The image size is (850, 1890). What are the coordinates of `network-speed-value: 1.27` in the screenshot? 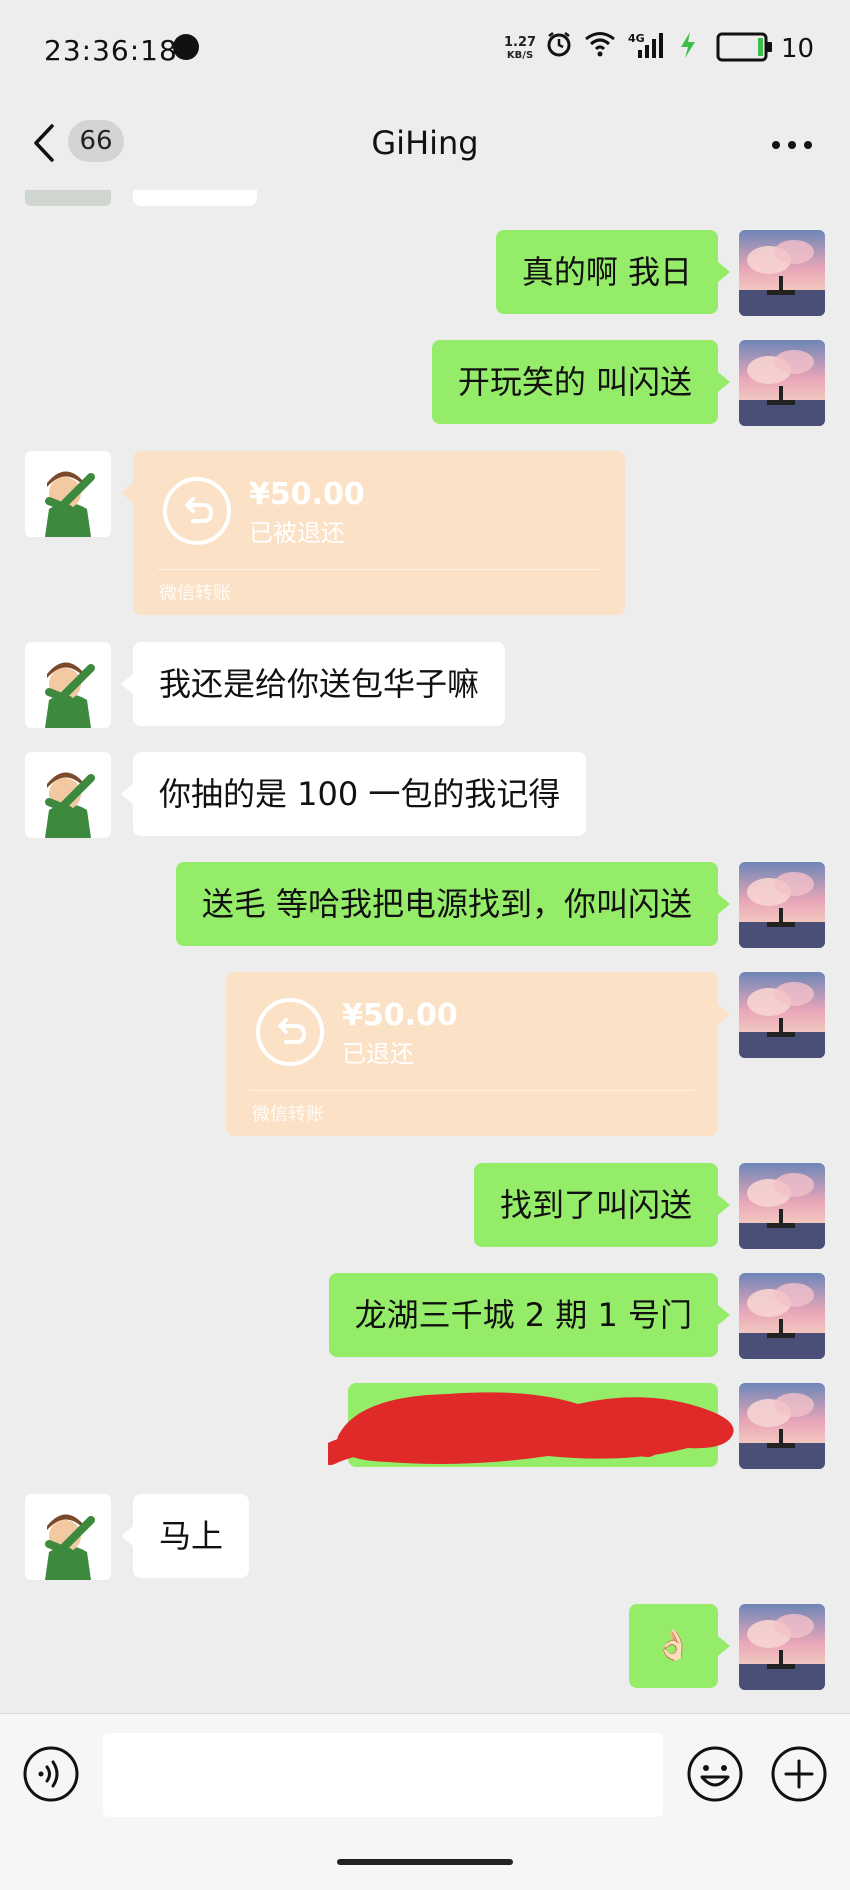 It's located at (520, 42).